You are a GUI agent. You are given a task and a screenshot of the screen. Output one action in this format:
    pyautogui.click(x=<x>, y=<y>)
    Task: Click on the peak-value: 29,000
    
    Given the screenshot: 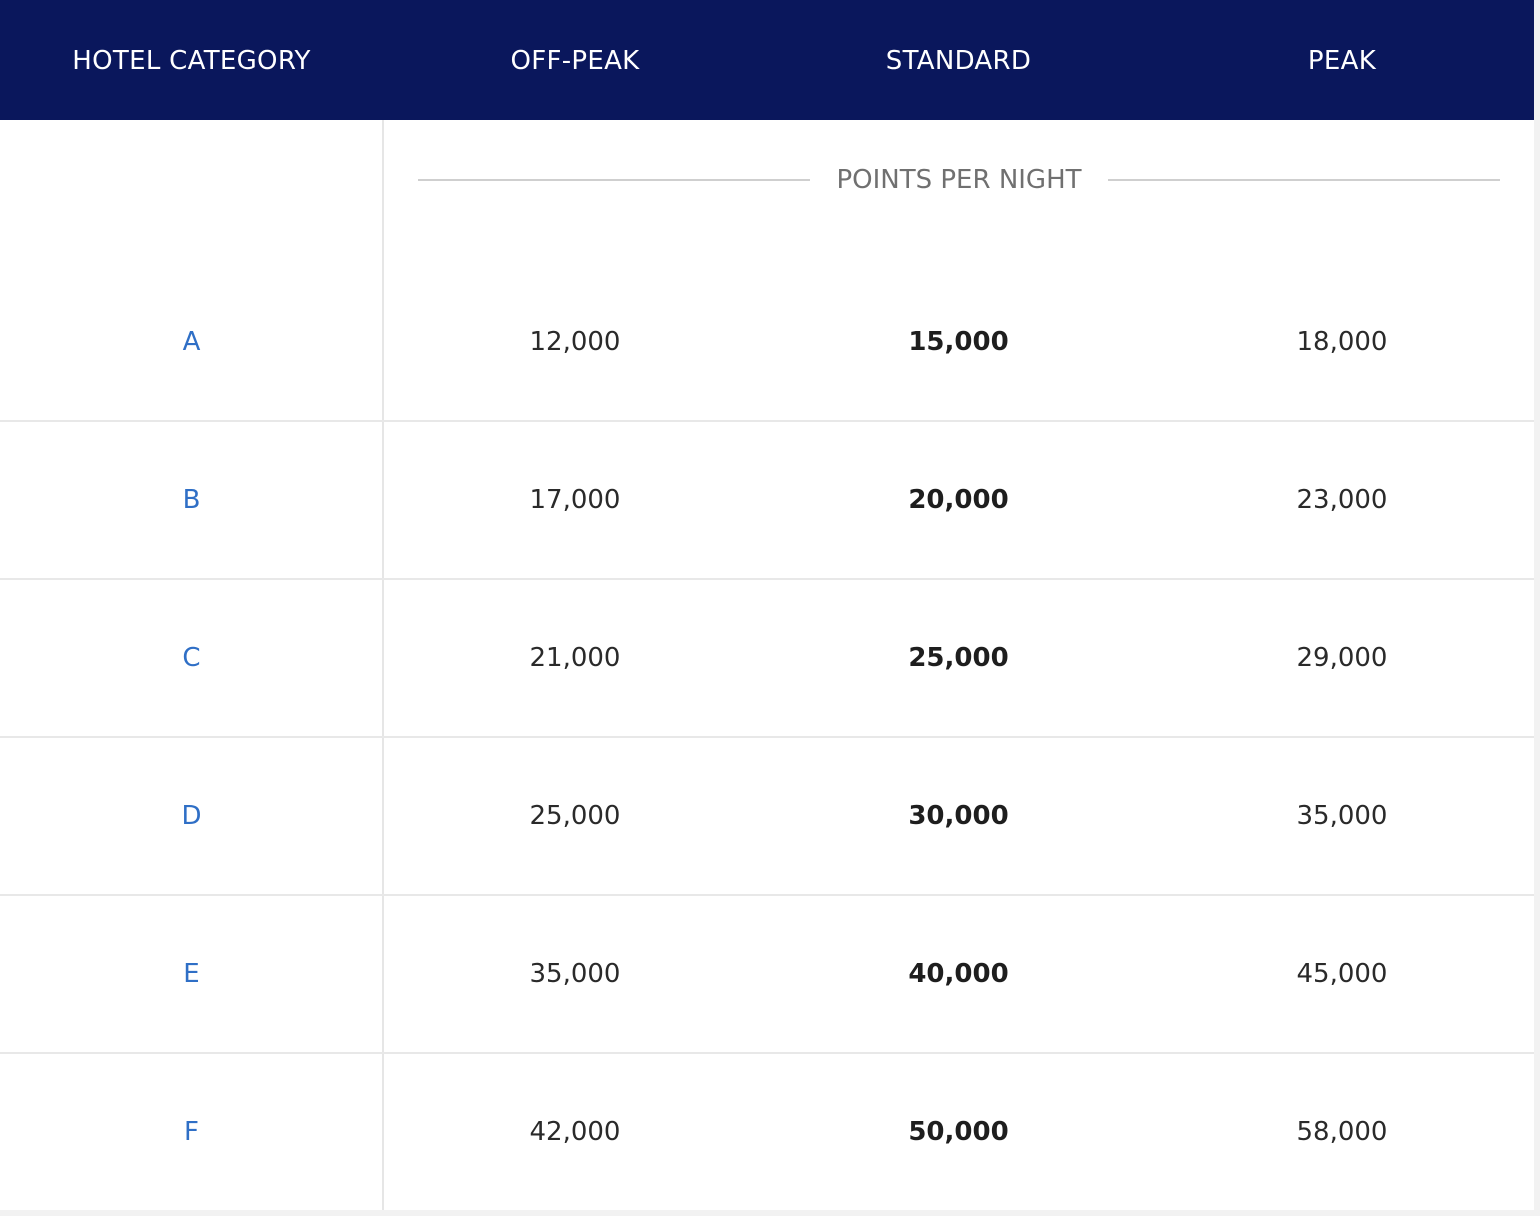 What is the action you would take?
    pyautogui.click(x=1342, y=658)
    